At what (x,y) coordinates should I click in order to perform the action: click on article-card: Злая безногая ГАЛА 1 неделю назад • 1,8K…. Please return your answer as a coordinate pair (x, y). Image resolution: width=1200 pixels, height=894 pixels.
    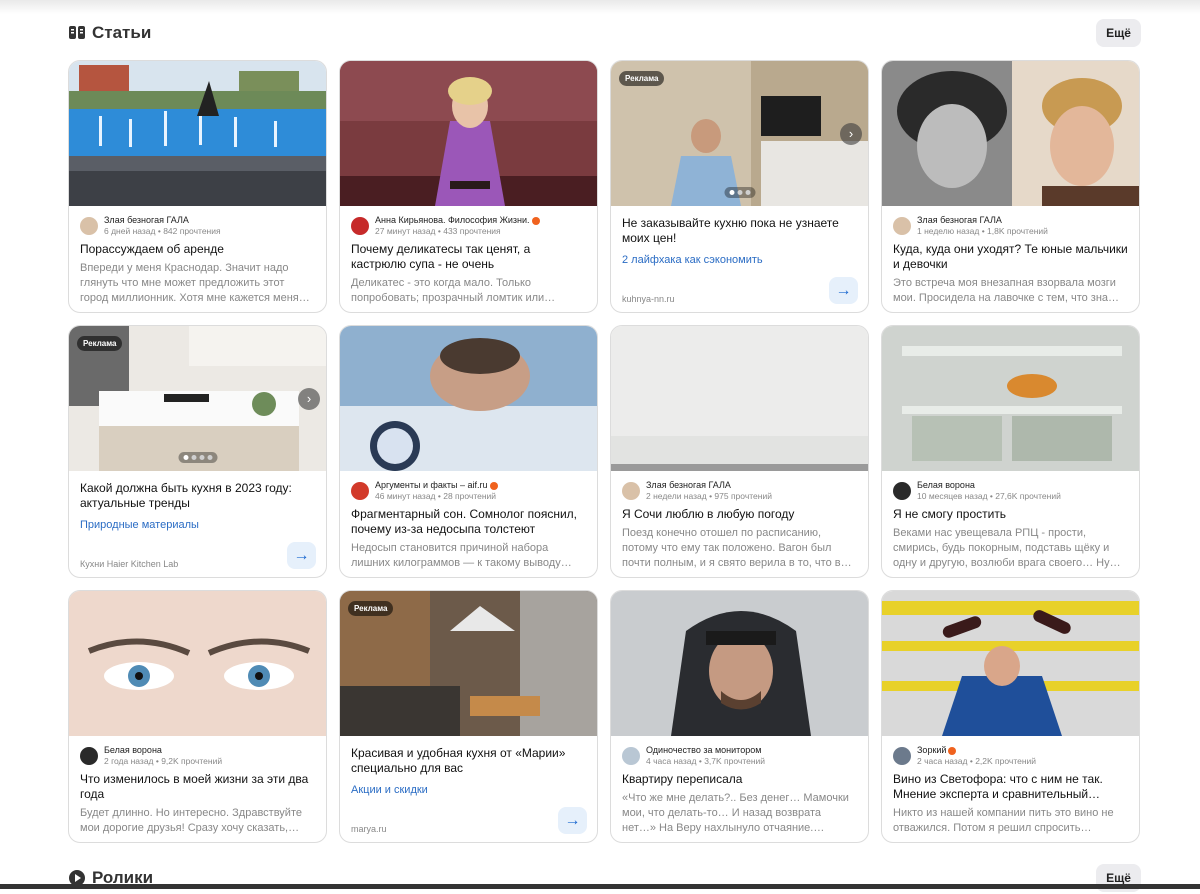
    Looking at the image, I should click on (1010, 186).